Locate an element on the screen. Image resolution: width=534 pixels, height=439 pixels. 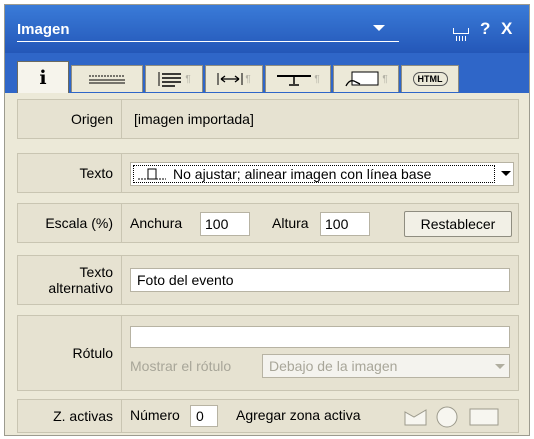
height-input: 100 is located at coordinates (345, 224).